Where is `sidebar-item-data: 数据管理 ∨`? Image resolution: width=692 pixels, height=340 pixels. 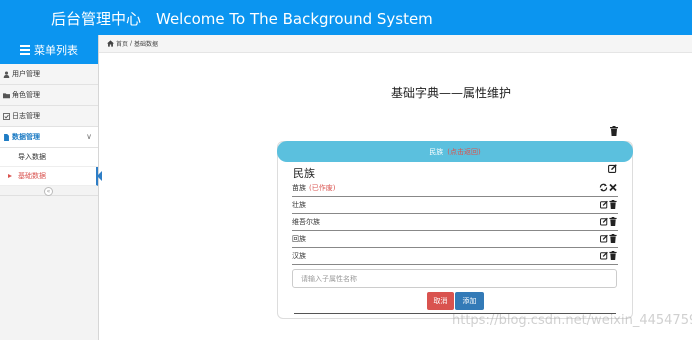 sidebar-item-data: 数据管理 ∨ is located at coordinates (49, 137).